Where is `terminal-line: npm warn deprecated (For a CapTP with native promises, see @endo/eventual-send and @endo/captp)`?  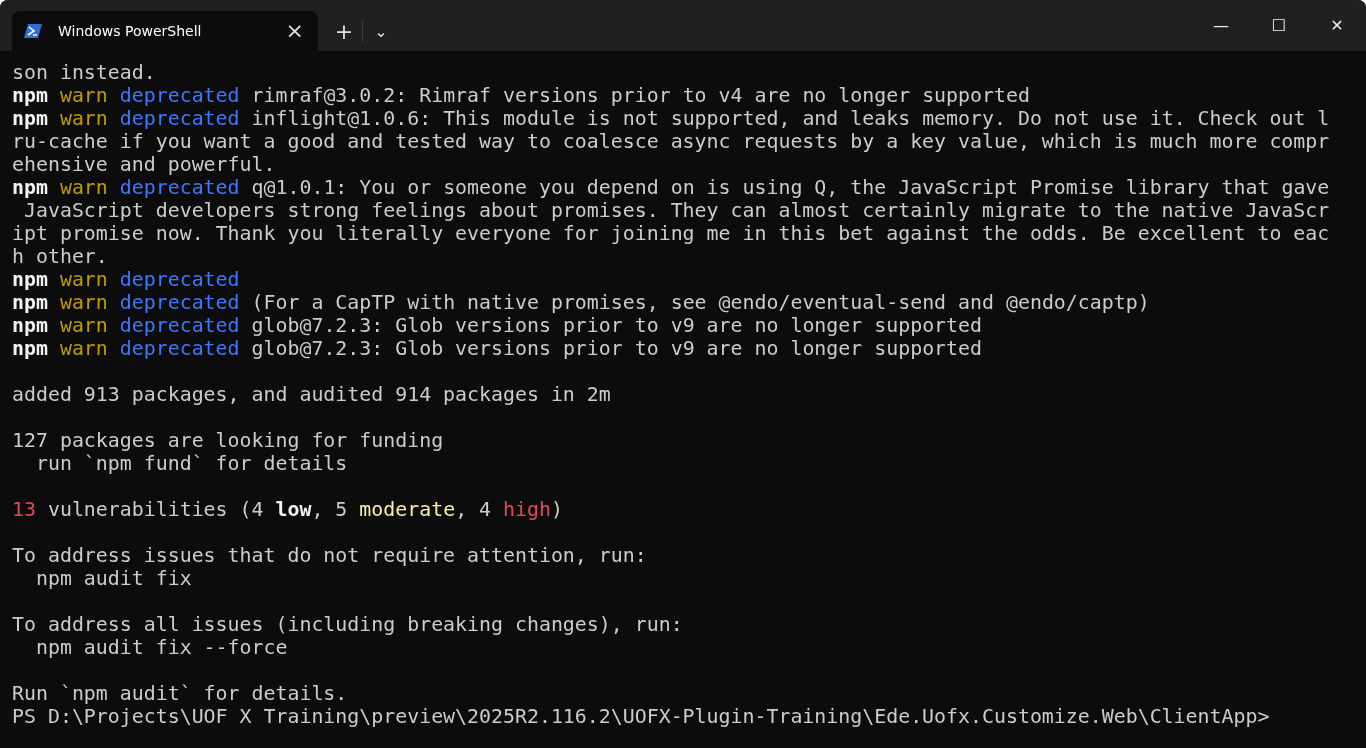
terminal-line: npm warn deprecated (For a CapTP with native promises, see @endo/eventual-send and @endo/captp) is located at coordinates (581, 302).